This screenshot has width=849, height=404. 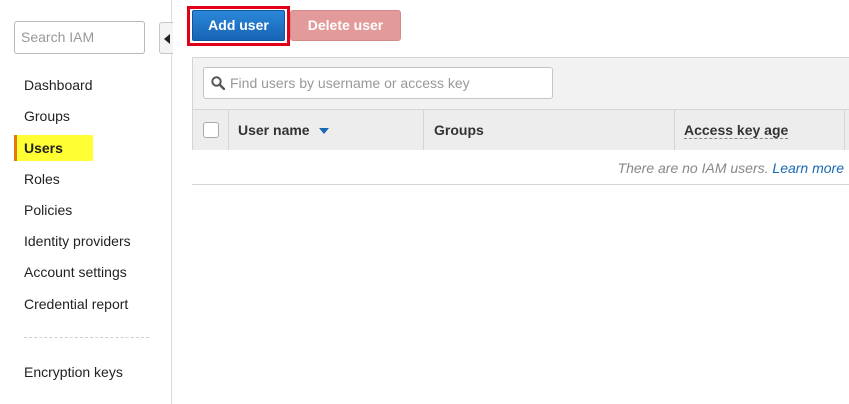 I want to click on sidebar-item-dashboard: Dashboard, so click(x=53, y=85).